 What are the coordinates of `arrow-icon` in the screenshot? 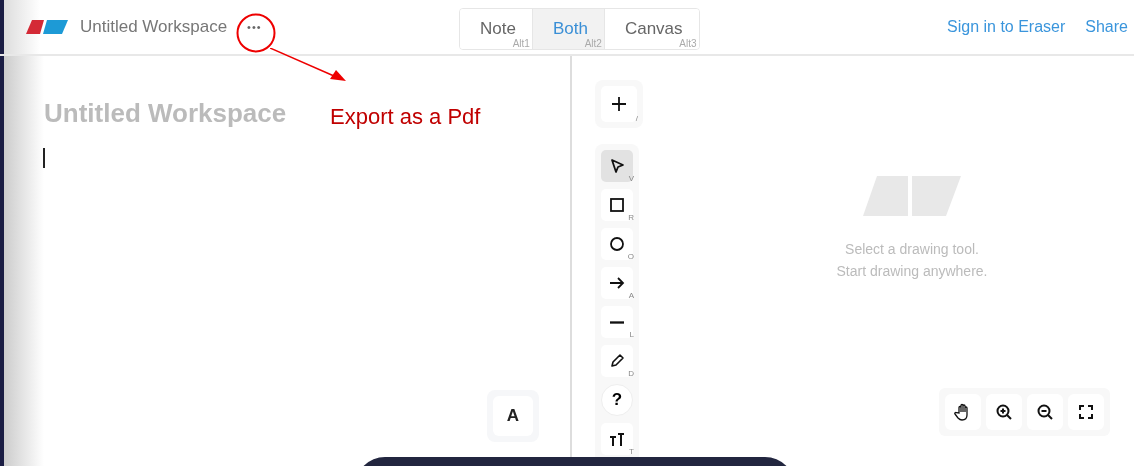 It's located at (617, 283).